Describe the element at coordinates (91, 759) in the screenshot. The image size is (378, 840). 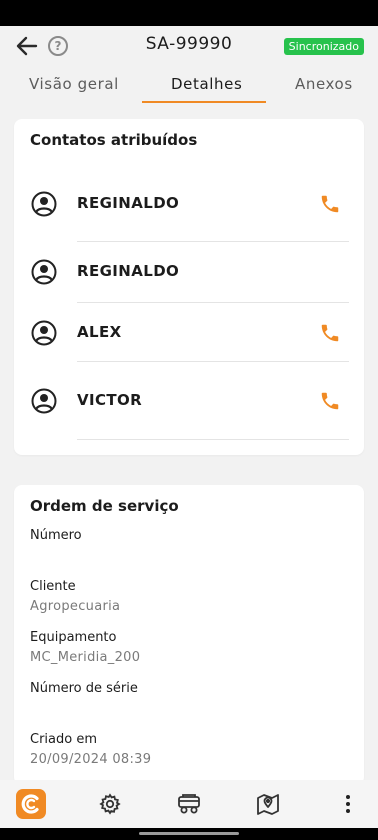
I see `field-value-created: 20/09/2024 08:39` at that location.